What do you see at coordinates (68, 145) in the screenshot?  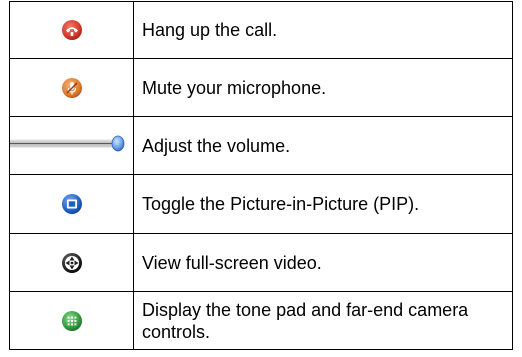 I see `volume-slider-icon` at bounding box center [68, 145].